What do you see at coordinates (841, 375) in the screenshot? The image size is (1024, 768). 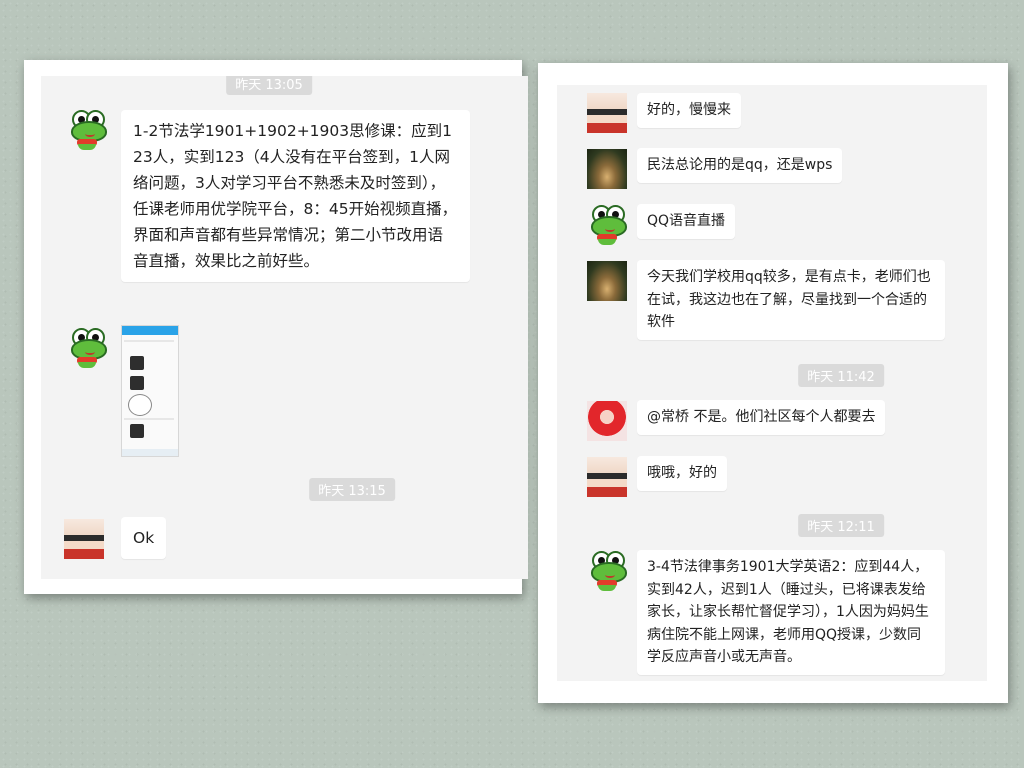 I see `timestamp: 昨天 11:42` at bounding box center [841, 375].